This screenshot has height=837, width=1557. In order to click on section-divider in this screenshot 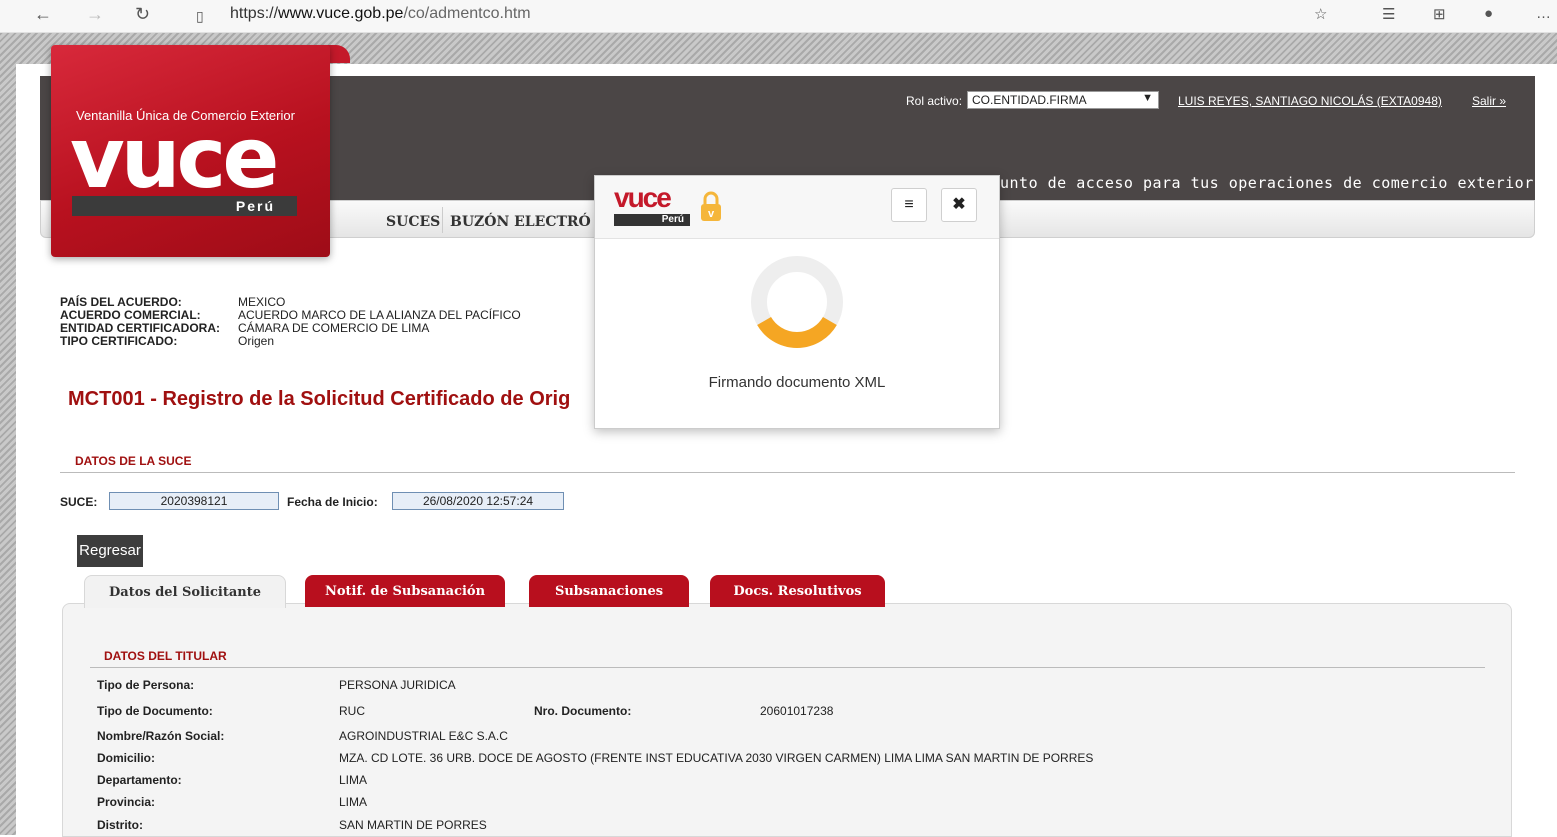, I will do `click(787, 472)`.